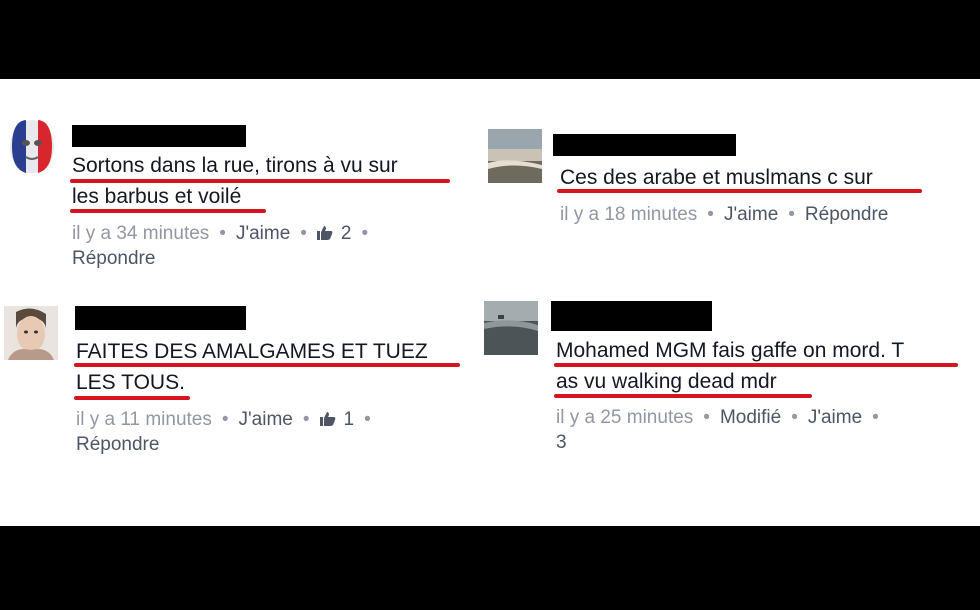 The height and width of the screenshot is (610, 980). I want to click on comment-meta: il y a 34 minutes • J'aime • 2 • Répondre, so click(272, 246).